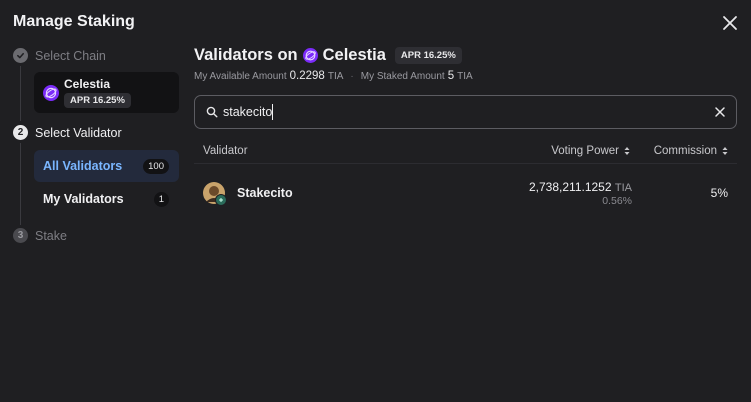  What do you see at coordinates (623, 188) in the screenshot?
I see `voting-power-unit: TIA` at bounding box center [623, 188].